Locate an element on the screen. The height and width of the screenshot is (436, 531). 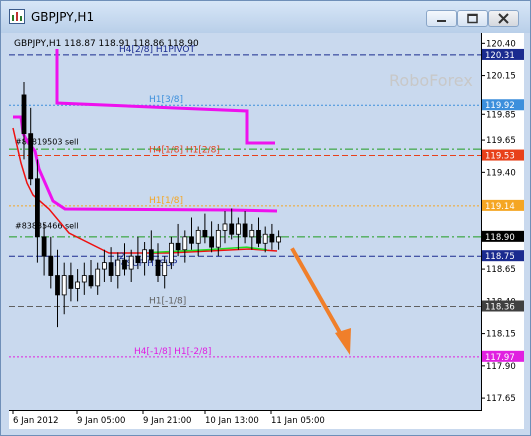
level-label-6: H4[-1/8] H1[-2/8] is located at coordinates (172, 352).